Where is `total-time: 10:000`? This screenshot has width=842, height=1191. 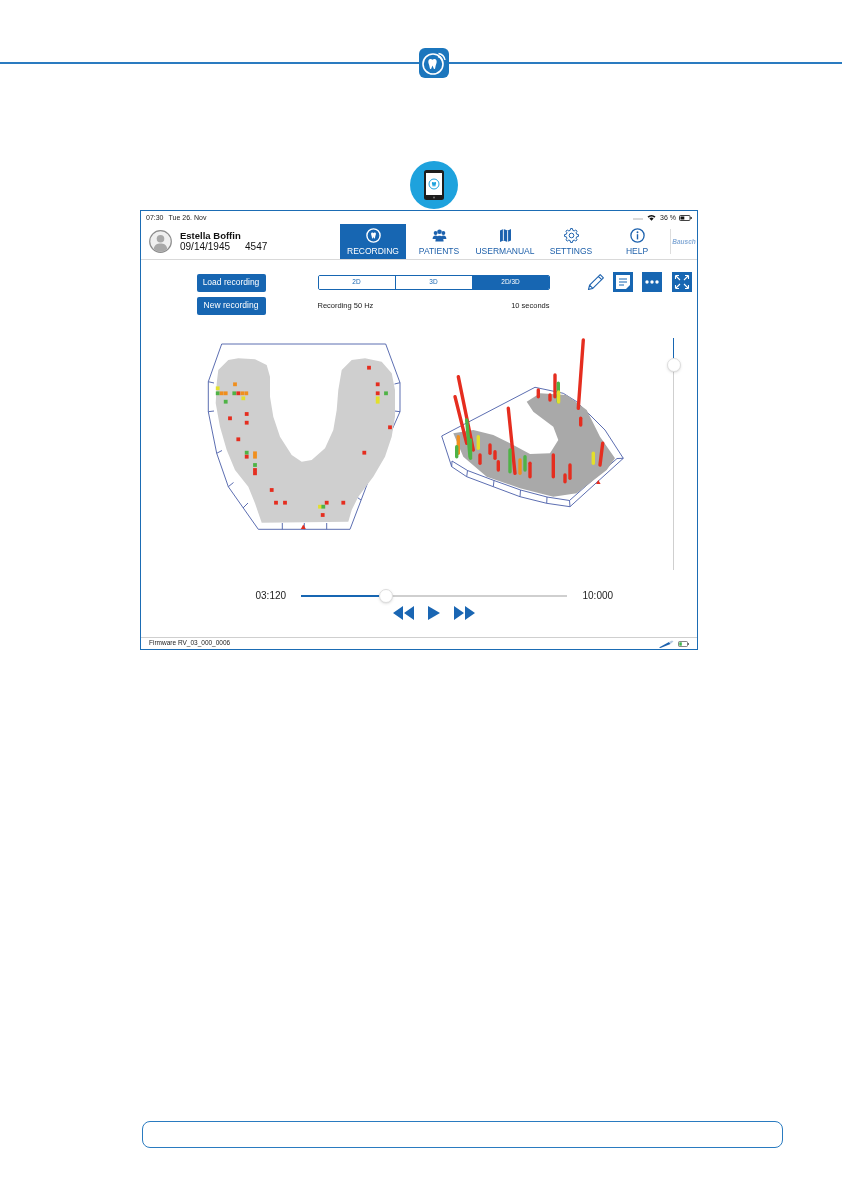
total-time: 10:000 is located at coordinates (598, 596).